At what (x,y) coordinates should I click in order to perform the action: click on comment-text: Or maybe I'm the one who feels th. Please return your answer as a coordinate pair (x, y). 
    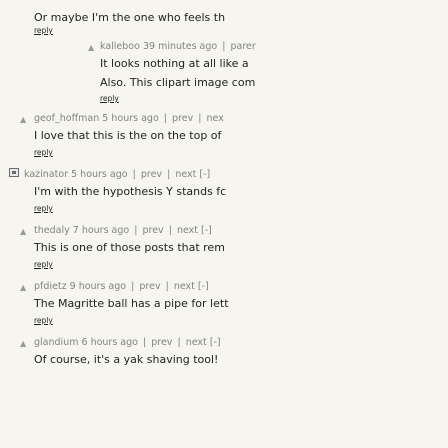
    Looking at the image, I should click on (130, 17).